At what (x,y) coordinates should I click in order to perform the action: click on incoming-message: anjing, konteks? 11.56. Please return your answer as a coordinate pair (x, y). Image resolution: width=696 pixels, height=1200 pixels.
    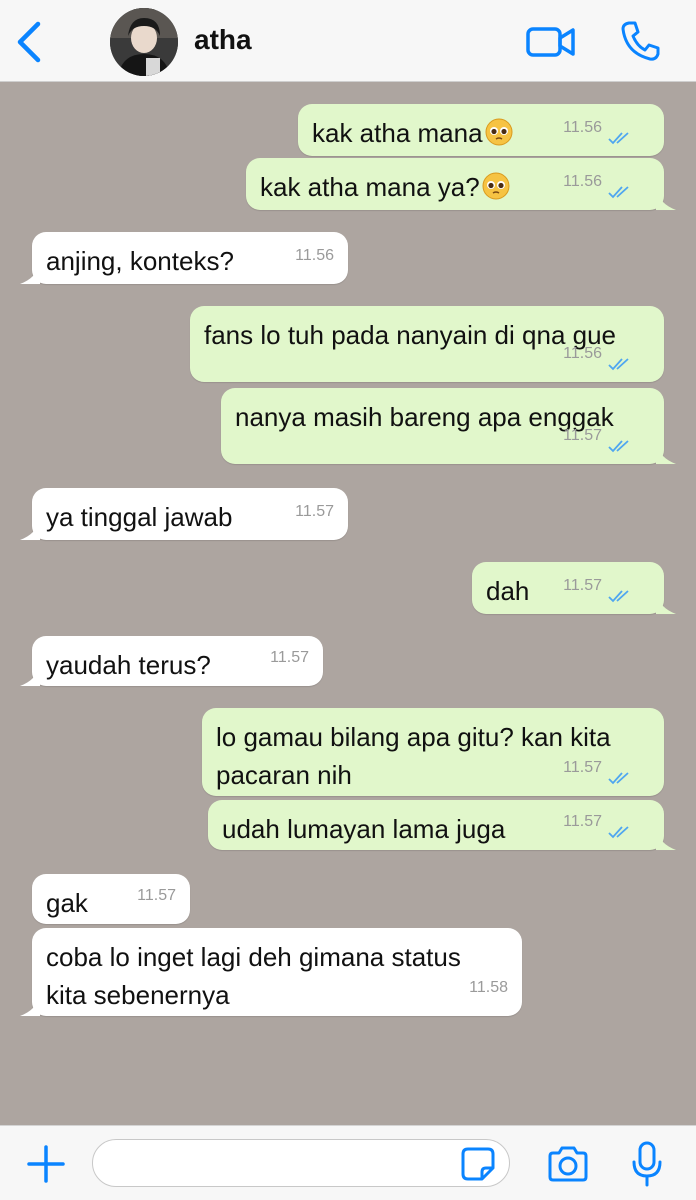
    Looking at the image, I should click on (184, 258).